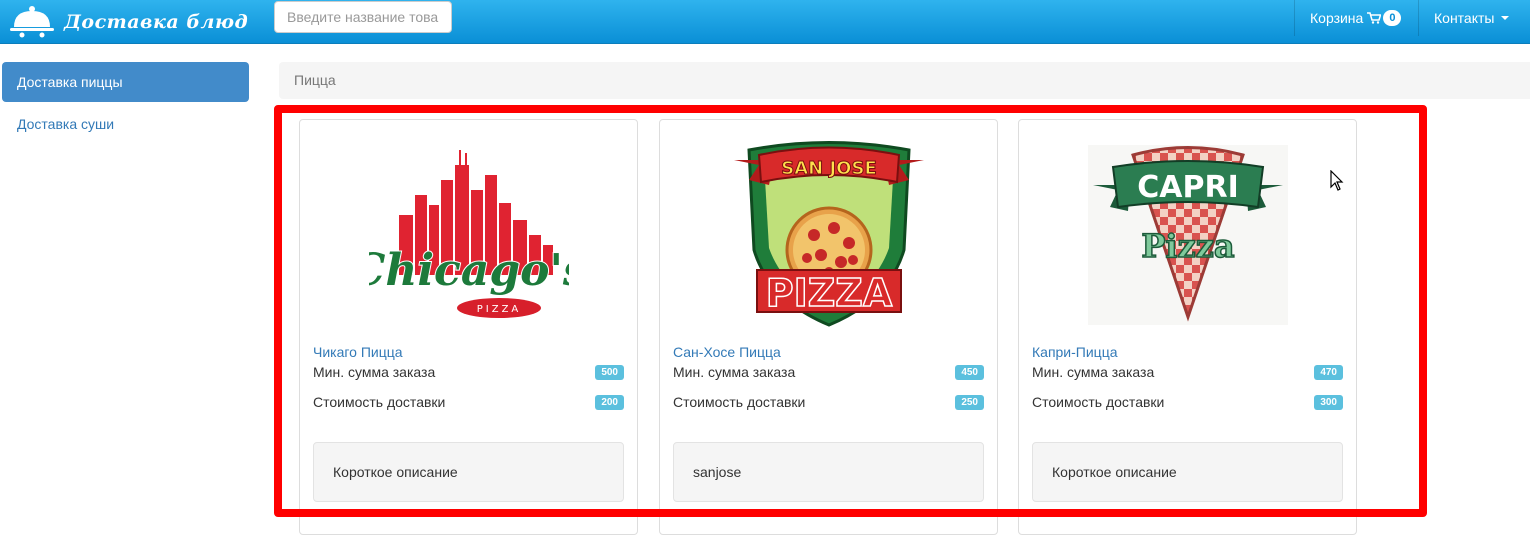 Image resolution: width=1530 pixels, height=546 pixels. Describe the element at coordinates (363, 17) in the screenshot. I see `search-input` at that location.